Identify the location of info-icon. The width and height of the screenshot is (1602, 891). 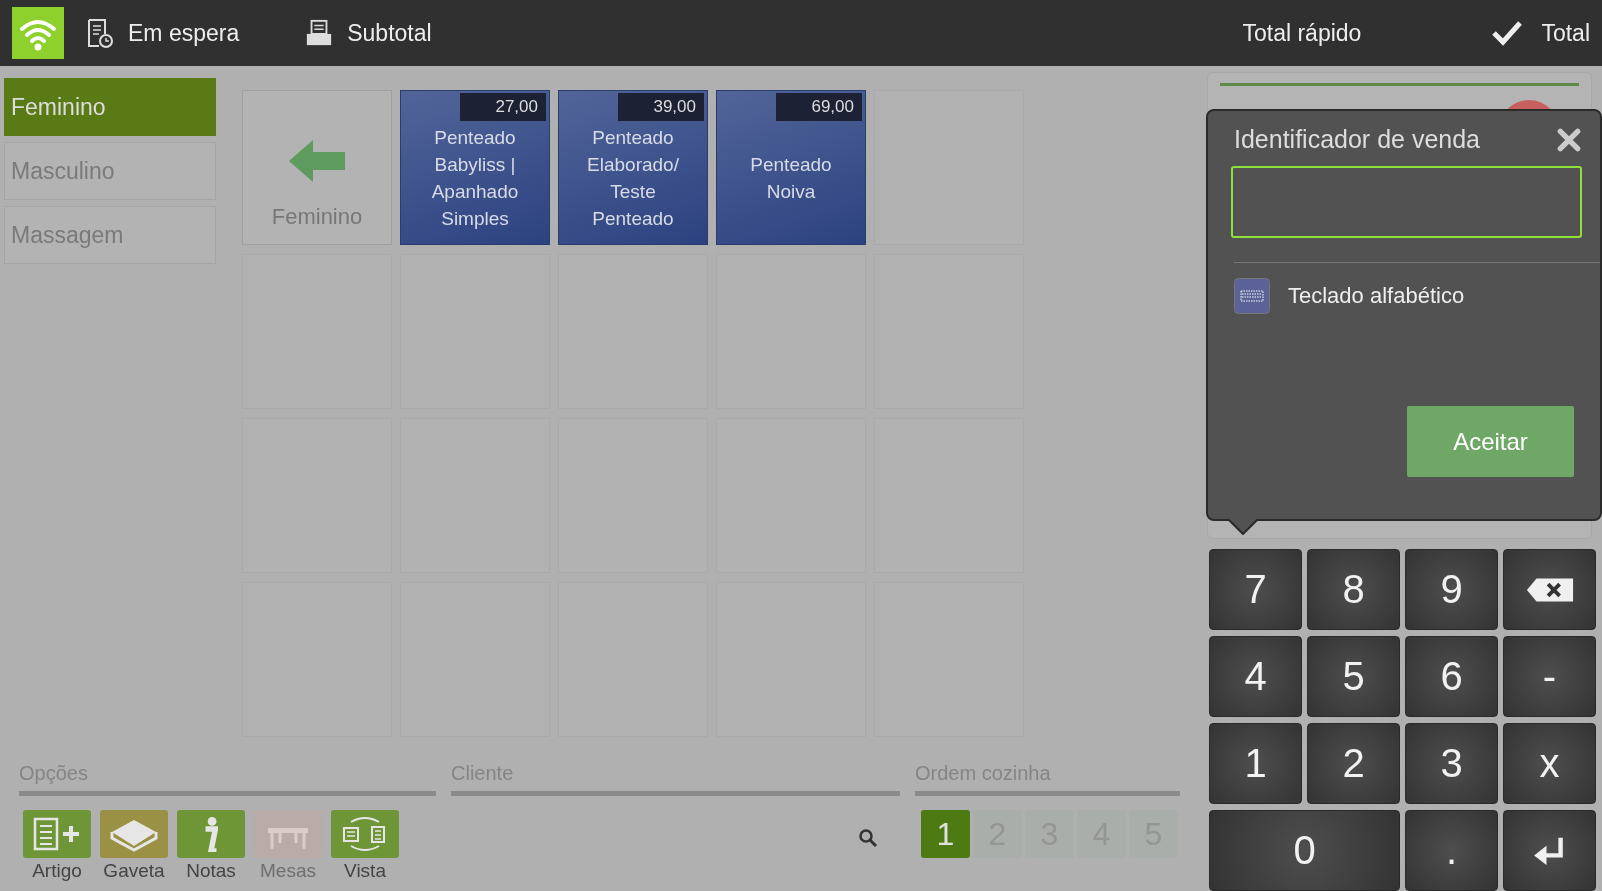
(211, 834).